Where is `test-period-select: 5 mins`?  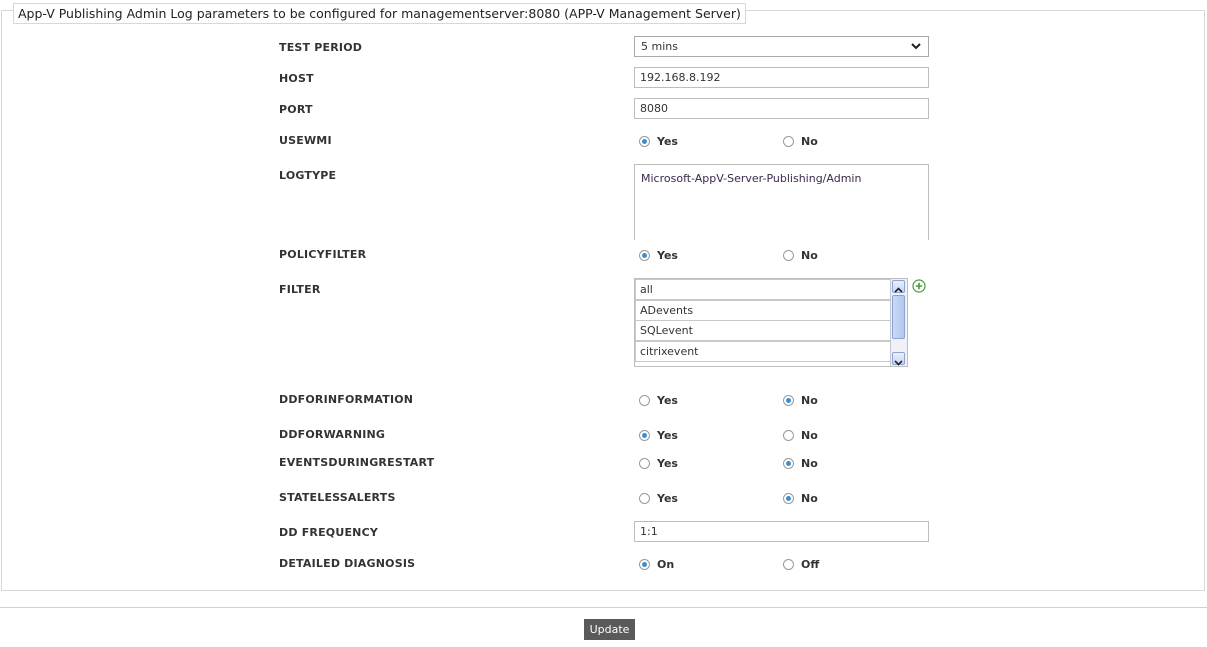
test-period-select: 5 mins is located at coordinates (781, 46).